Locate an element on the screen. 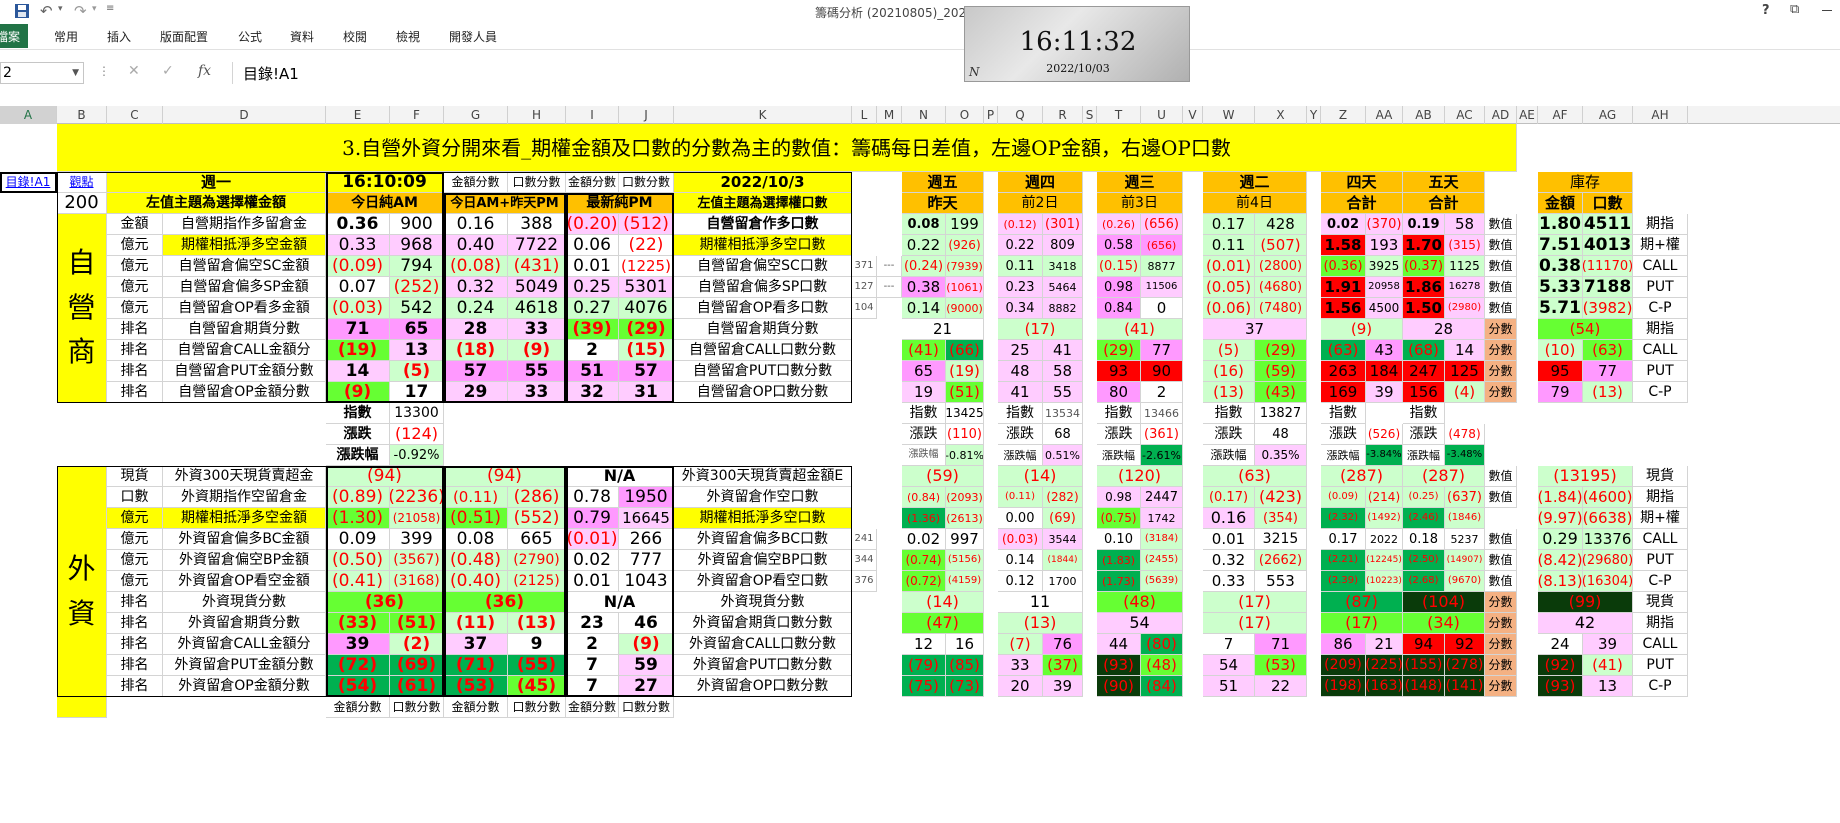  cell-F10: (5) is located at coordinates (417, 371).